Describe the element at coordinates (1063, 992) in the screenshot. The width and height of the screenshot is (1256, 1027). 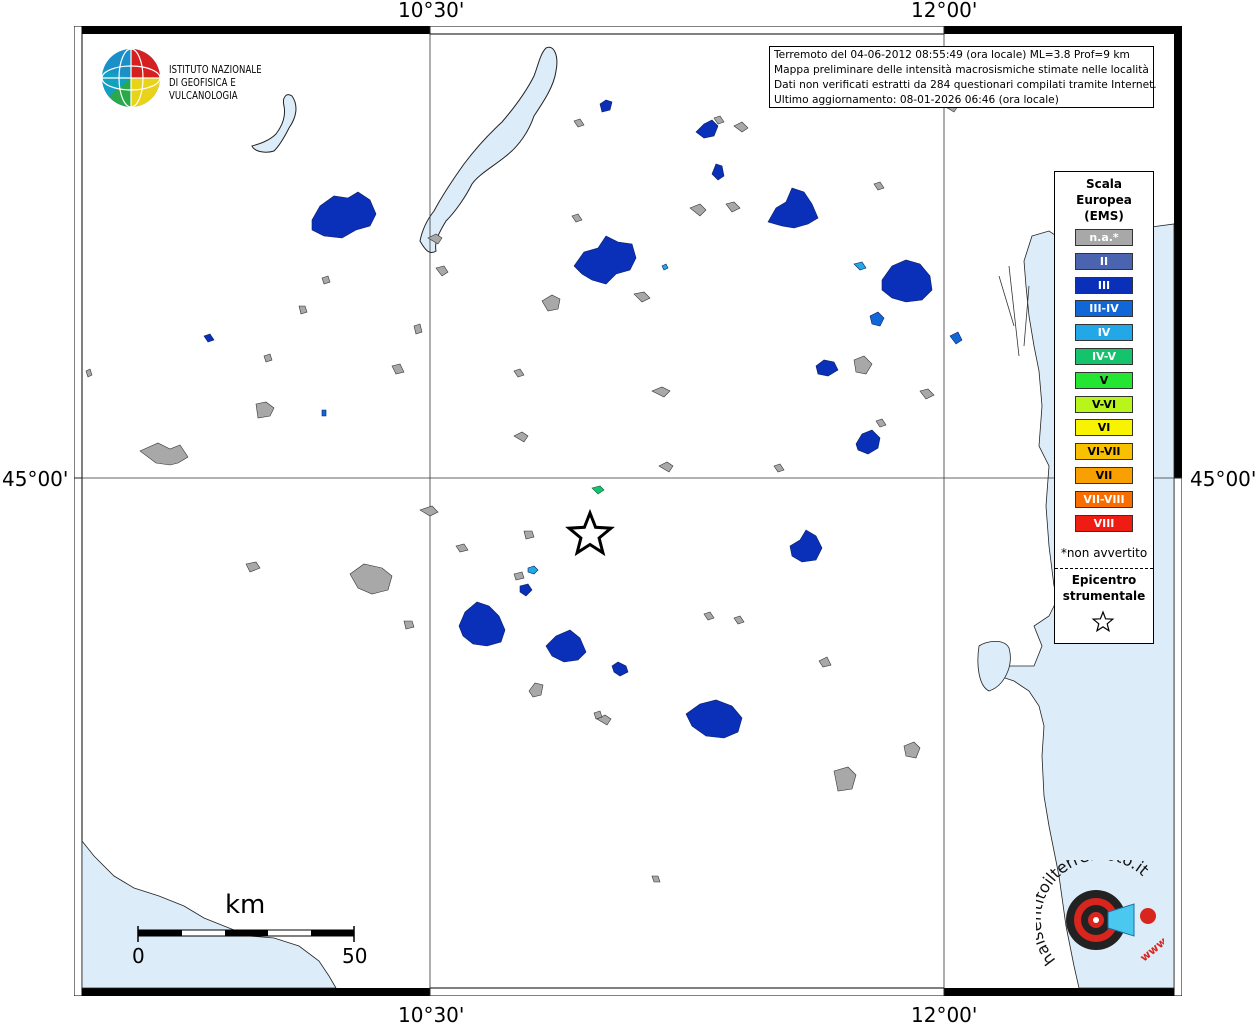
I see `frame-band-bottom-right` at that location.